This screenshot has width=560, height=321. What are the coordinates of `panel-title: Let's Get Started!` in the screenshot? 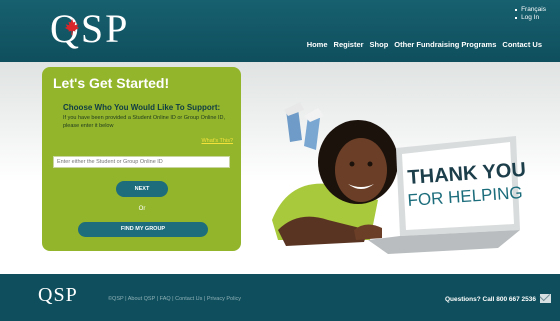 It's located at (111, 83).